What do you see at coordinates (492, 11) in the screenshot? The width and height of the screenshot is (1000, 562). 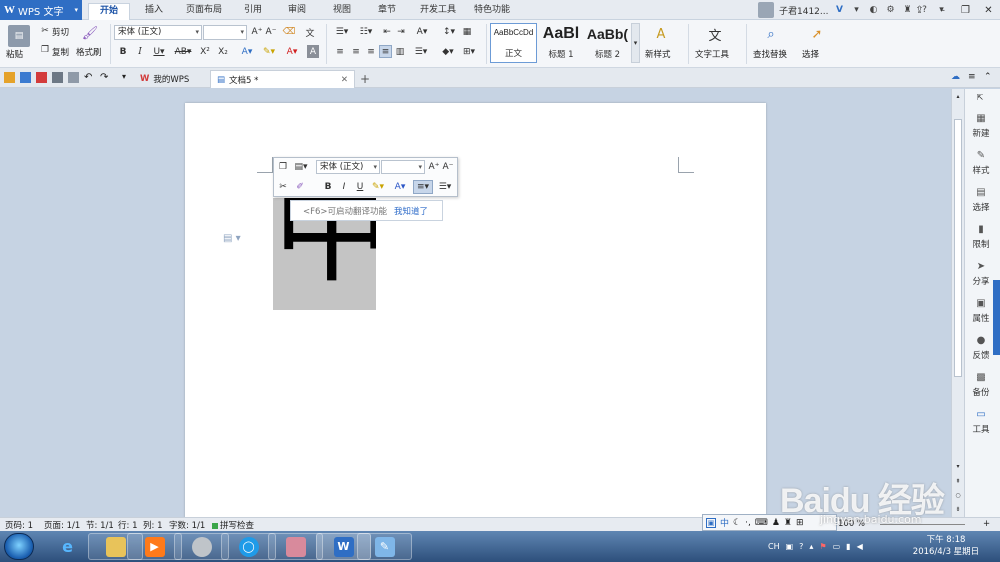 I see `tab-features: 特色功能` at bounding box center [492, 11].